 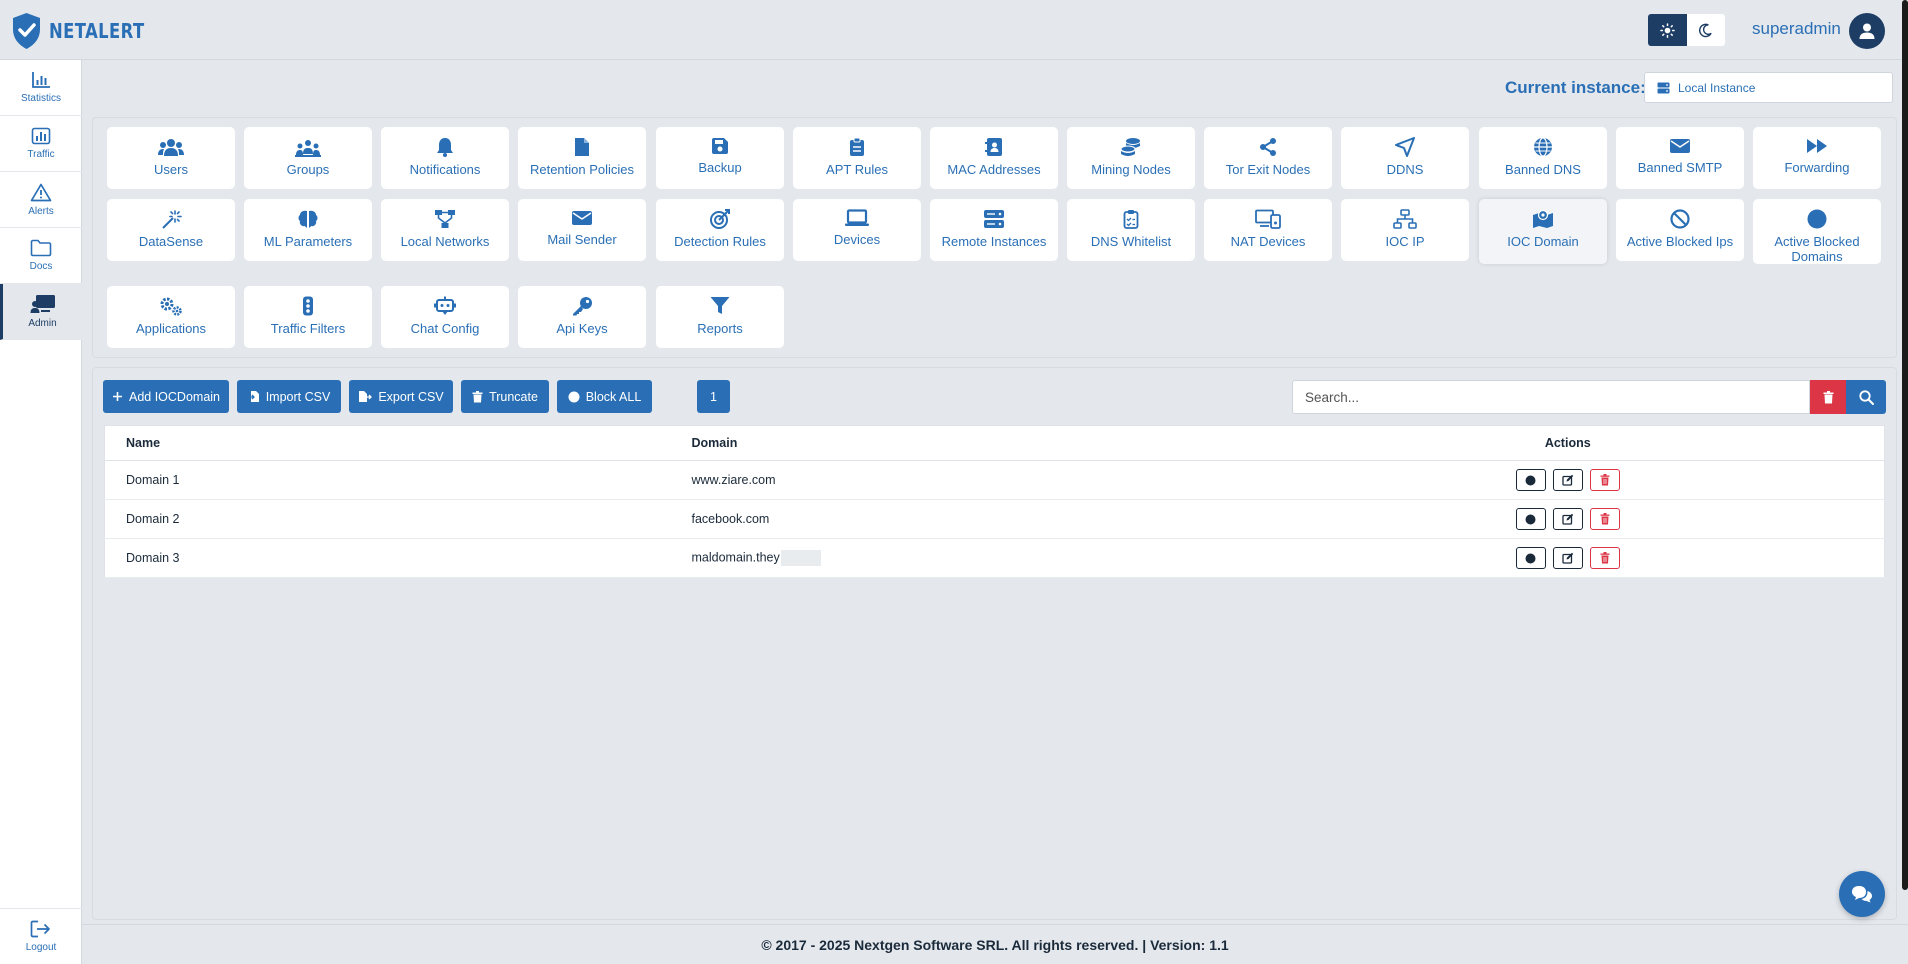 I want to click on tile-devices: Devices, so click(x=857, y=230).